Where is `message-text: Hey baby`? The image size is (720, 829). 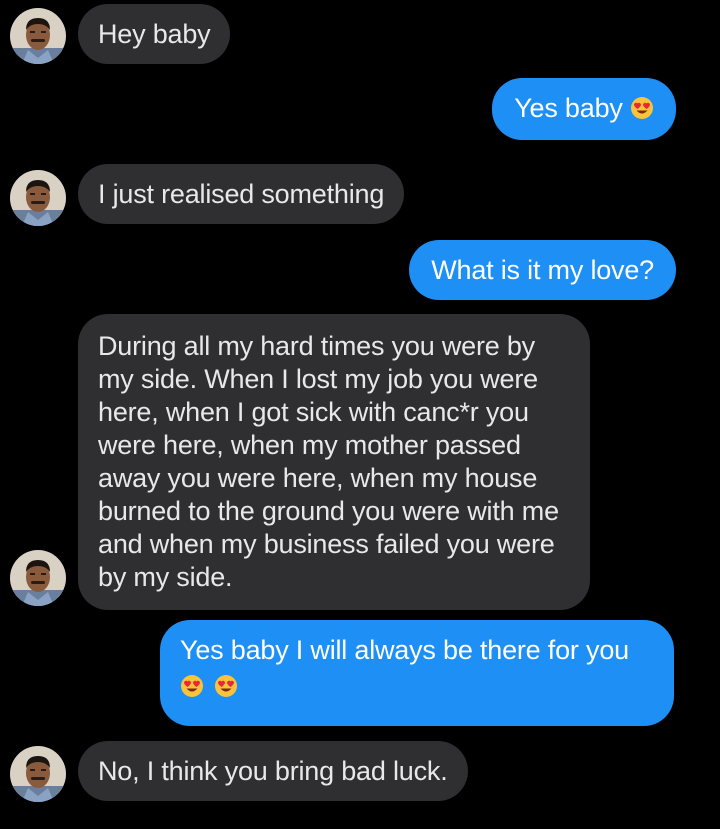 message-text: Hey baby is located at coordinates (154, 34).